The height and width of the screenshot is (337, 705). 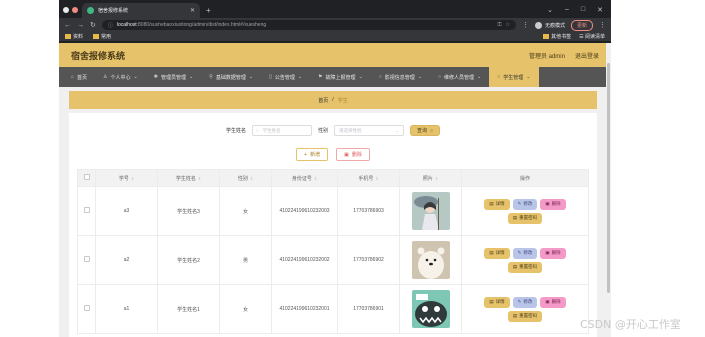 What do you see at coordinates (556, 301) in the screenshot?
I see `remove-label: 删除` at bounding box center [556, 301].